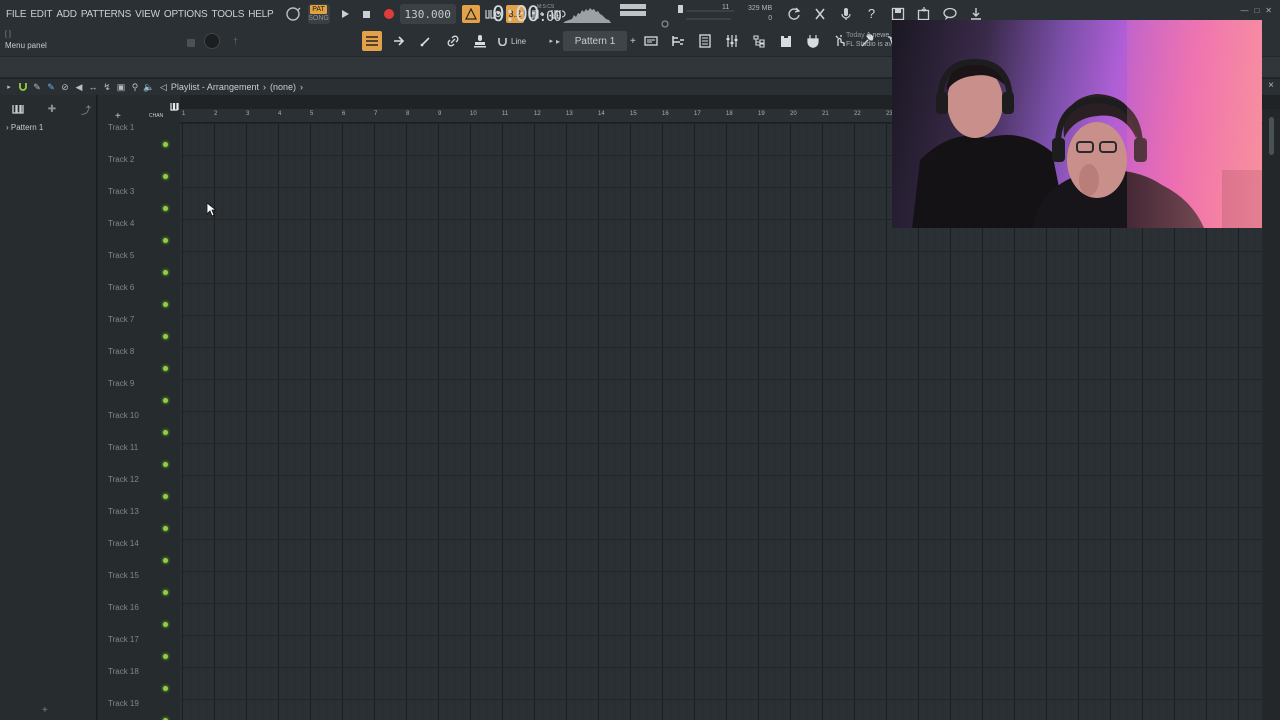 The width and height of the screenshot is (1280, 720). What do you see at coordinates (23, 87) in the screenshot?
I see `snap-magnet-icon` at bounding box center [23, 87].